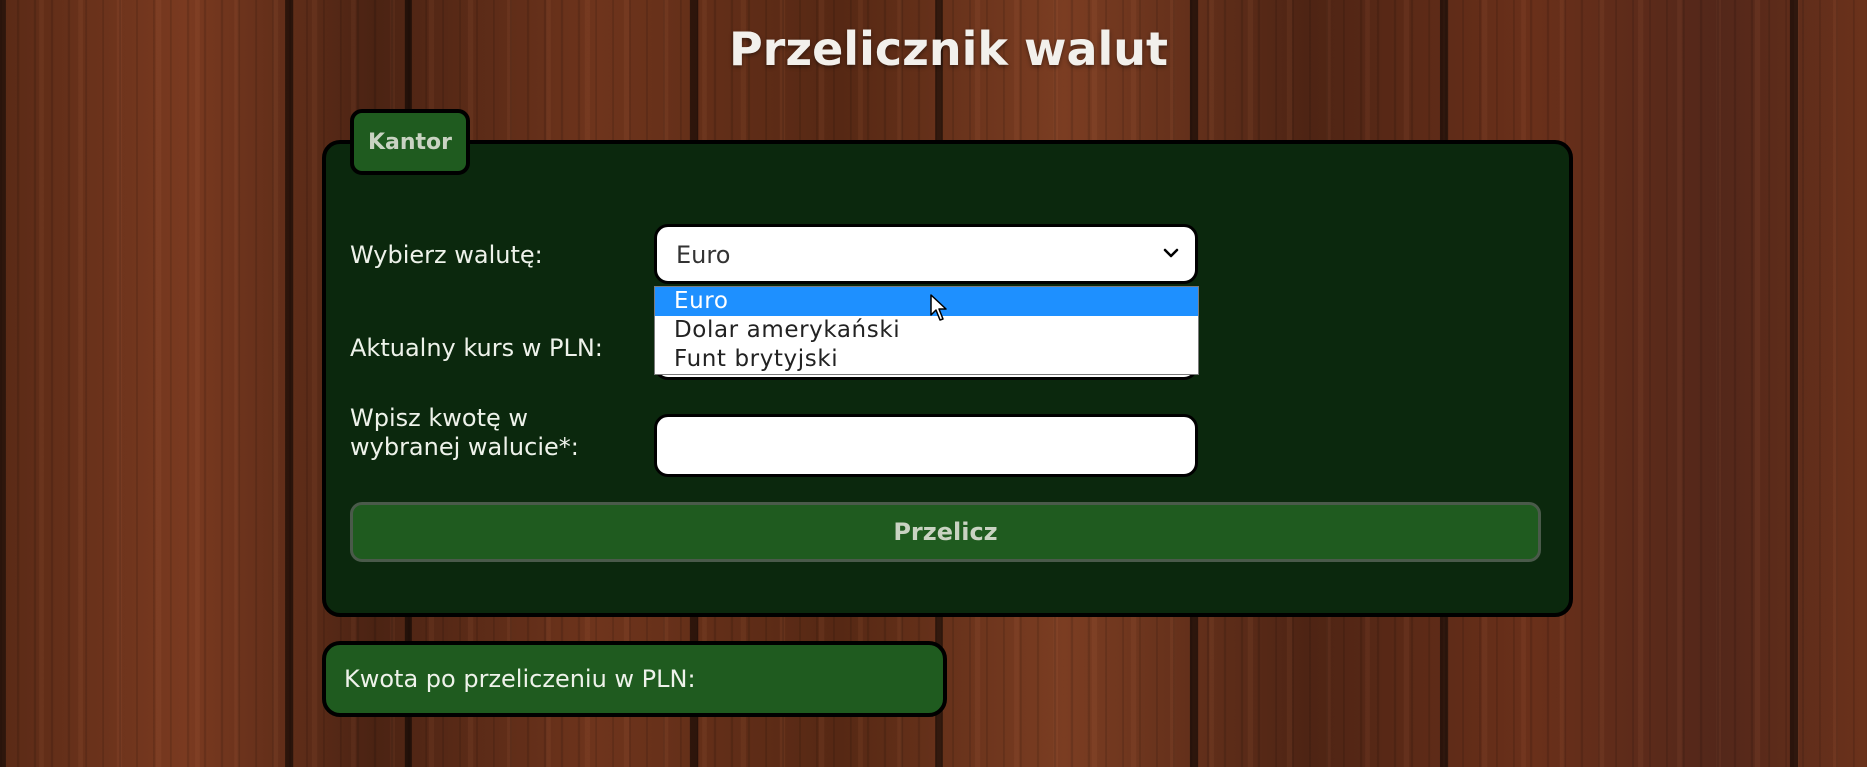 The width and height of the screenshot is (1867, 767). What do you see at coordinates (1171, 253) in the screenshot?
I see `chevron-down-icon` at bounding box center [1171, 253].